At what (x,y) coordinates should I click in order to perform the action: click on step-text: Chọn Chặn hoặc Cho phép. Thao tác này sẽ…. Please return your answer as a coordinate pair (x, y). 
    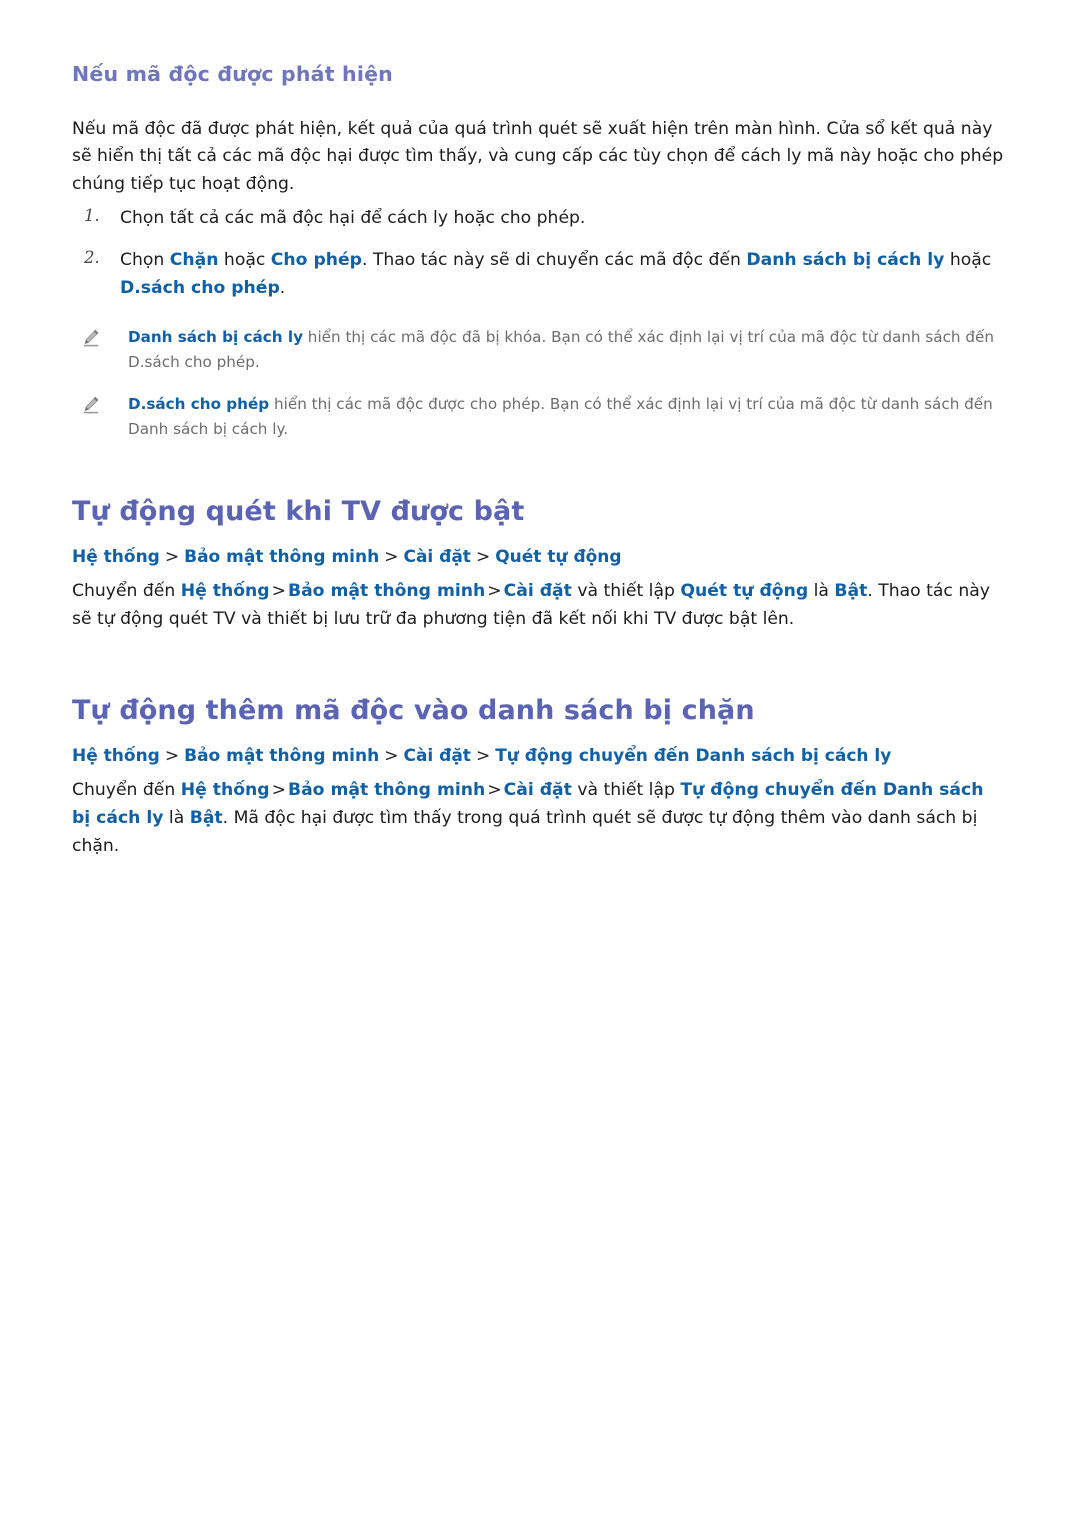
    Looking at the image, I should click on (555, 274).